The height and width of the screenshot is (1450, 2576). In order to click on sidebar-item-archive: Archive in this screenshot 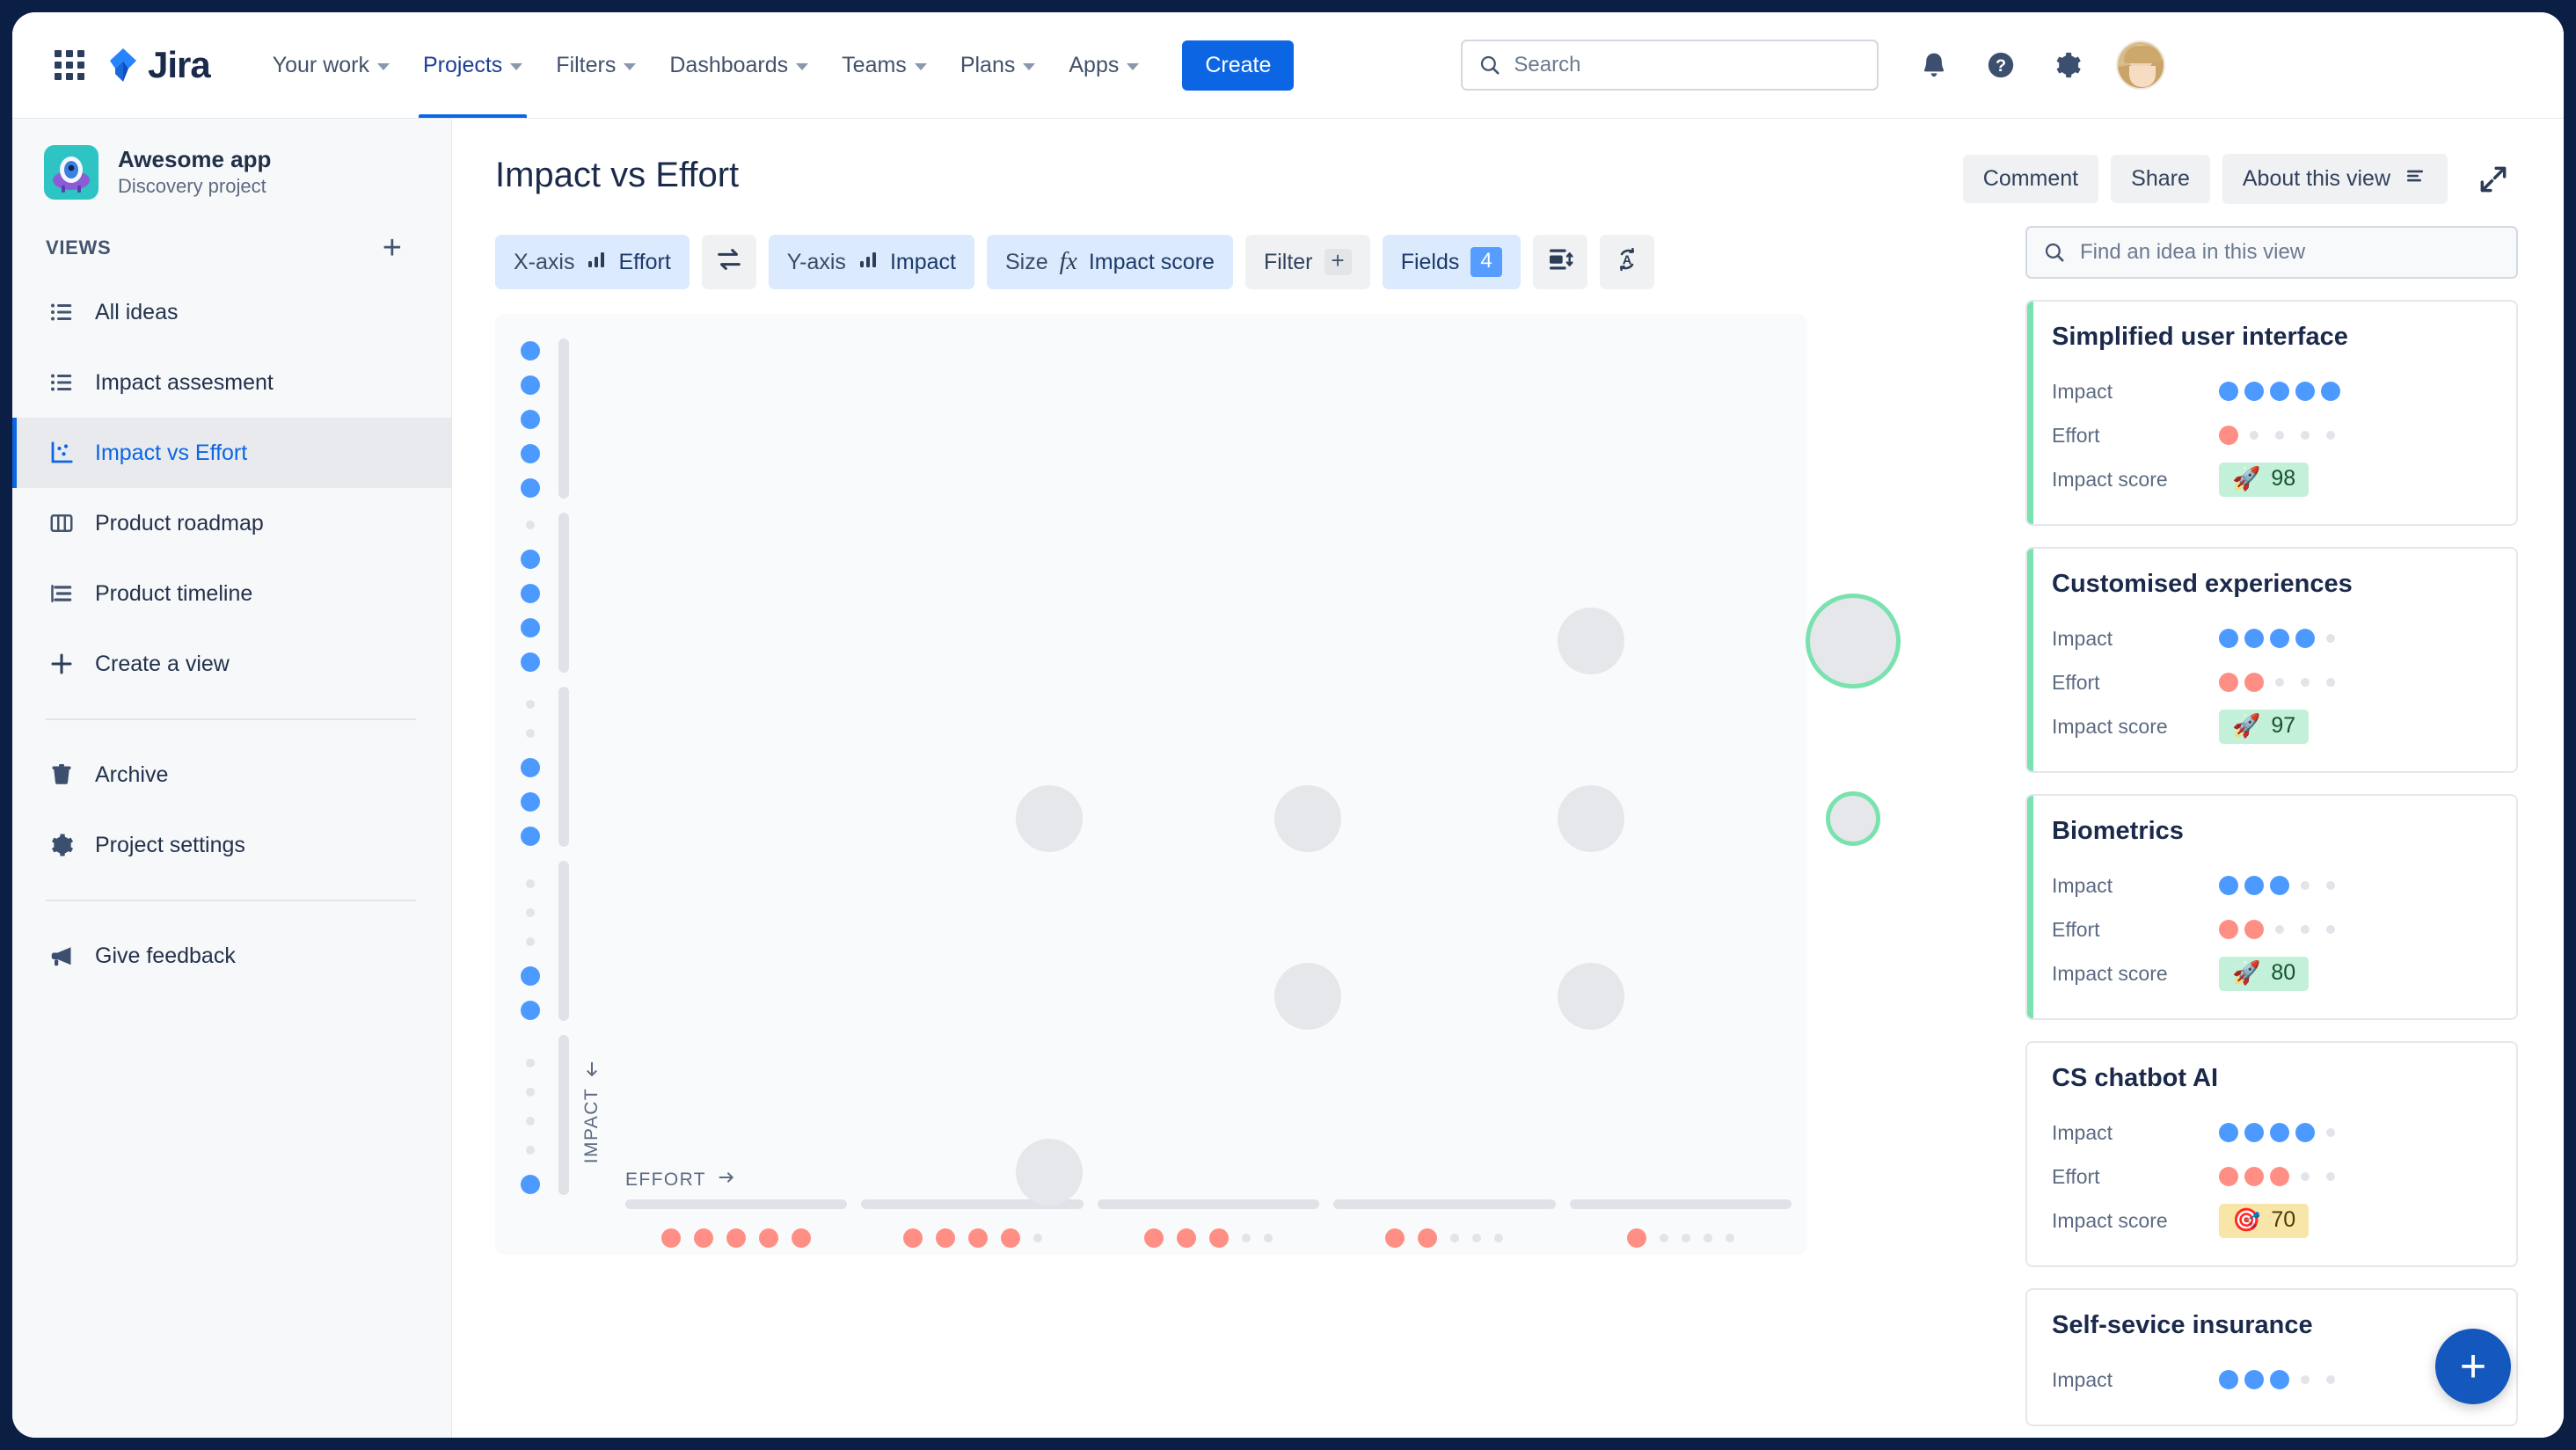, I will do `click(231, 775)`.